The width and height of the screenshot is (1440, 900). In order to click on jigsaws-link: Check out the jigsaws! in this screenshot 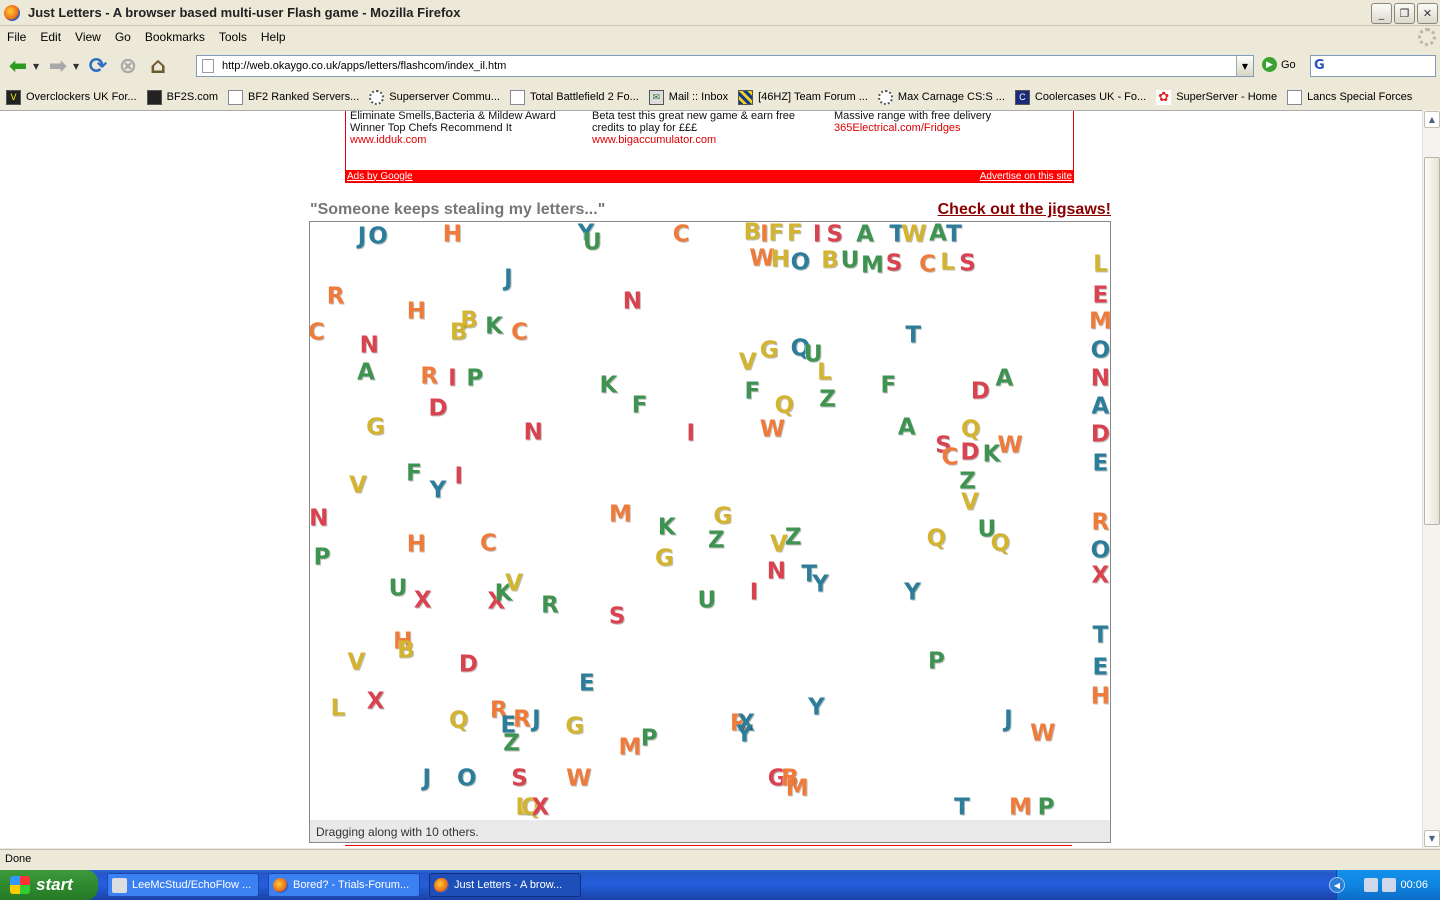, I will do `click(1024, 210)`.